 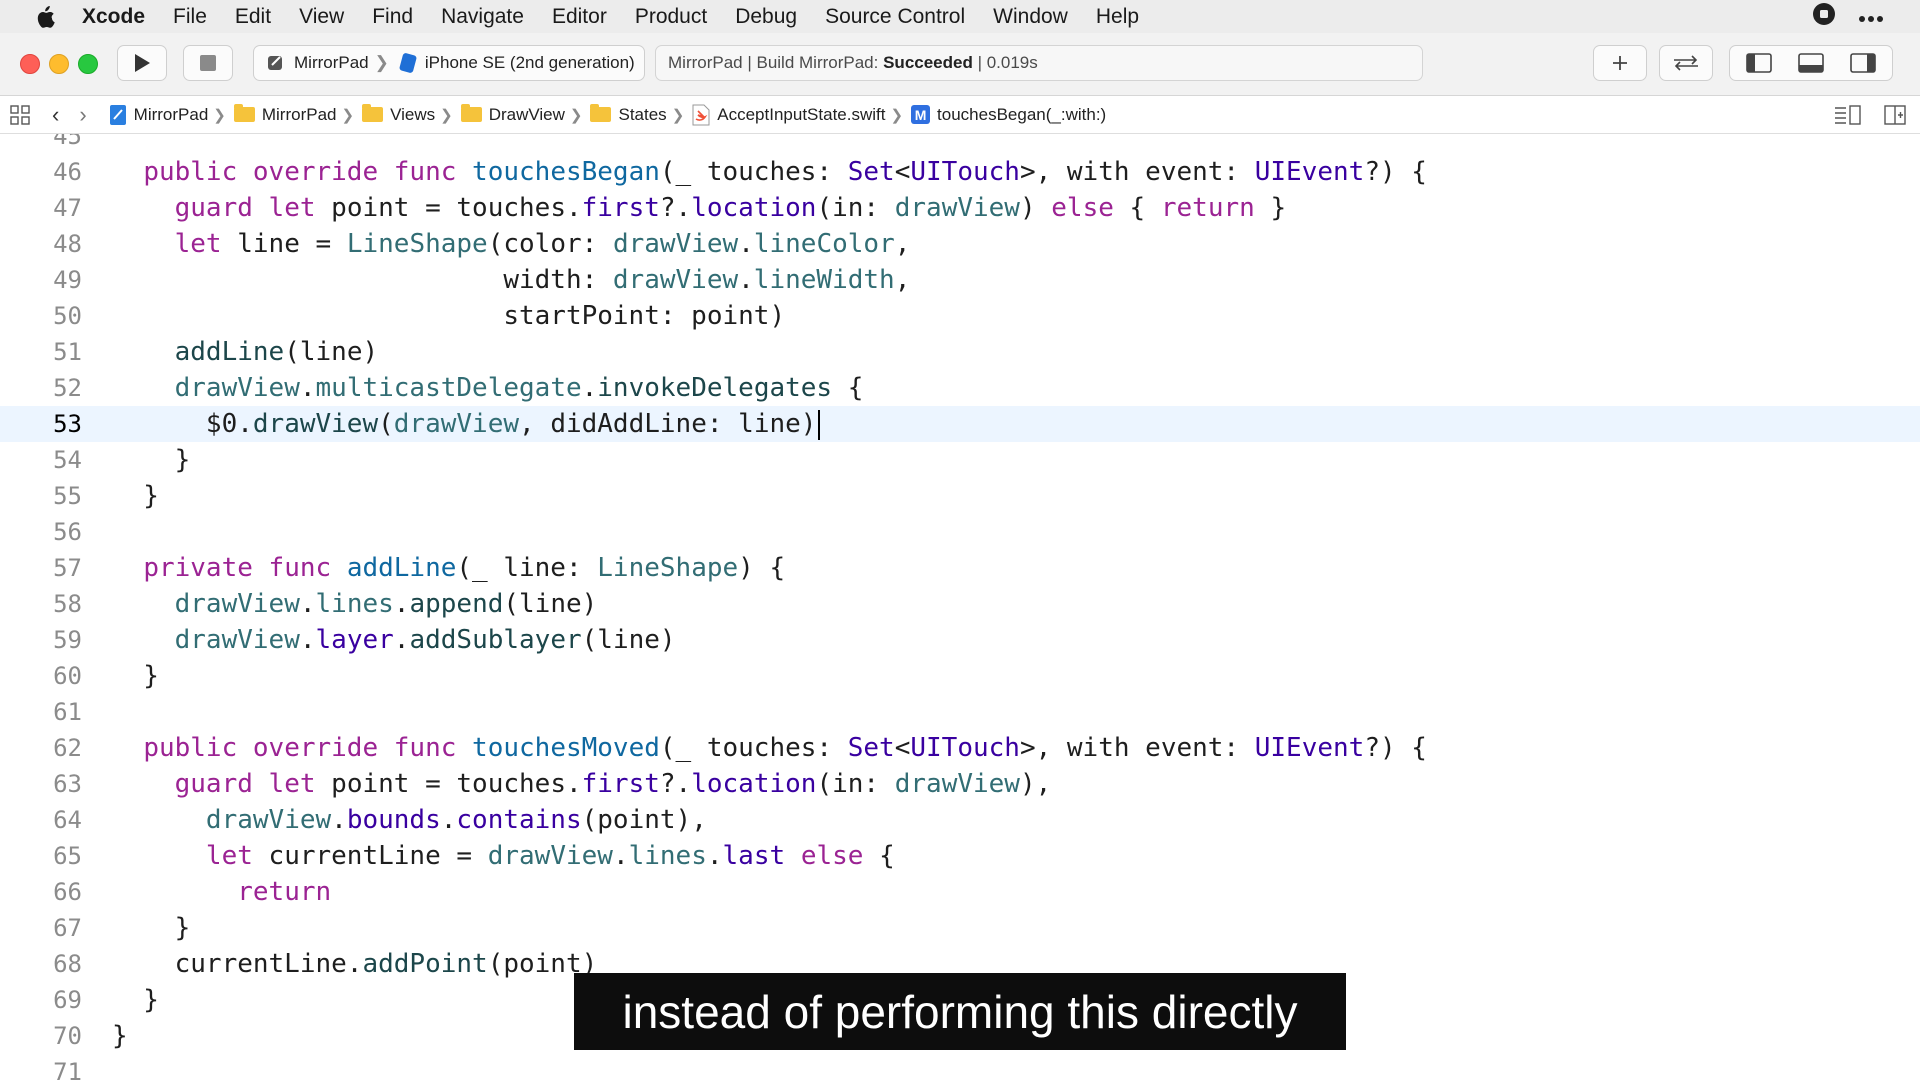 I want to click on code-line: 54 }, so click(x=960, y=460).